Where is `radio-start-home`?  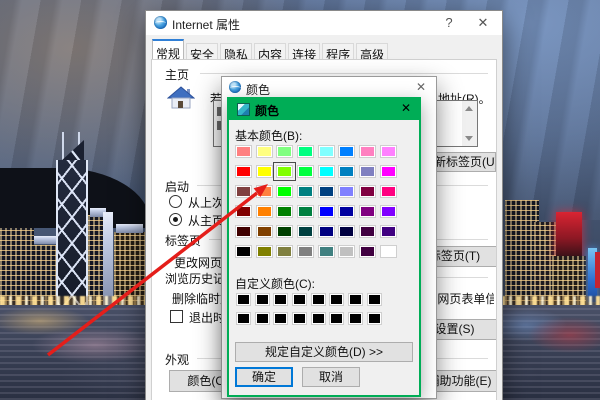 radio-start-home is located at coordinates (175, 219).